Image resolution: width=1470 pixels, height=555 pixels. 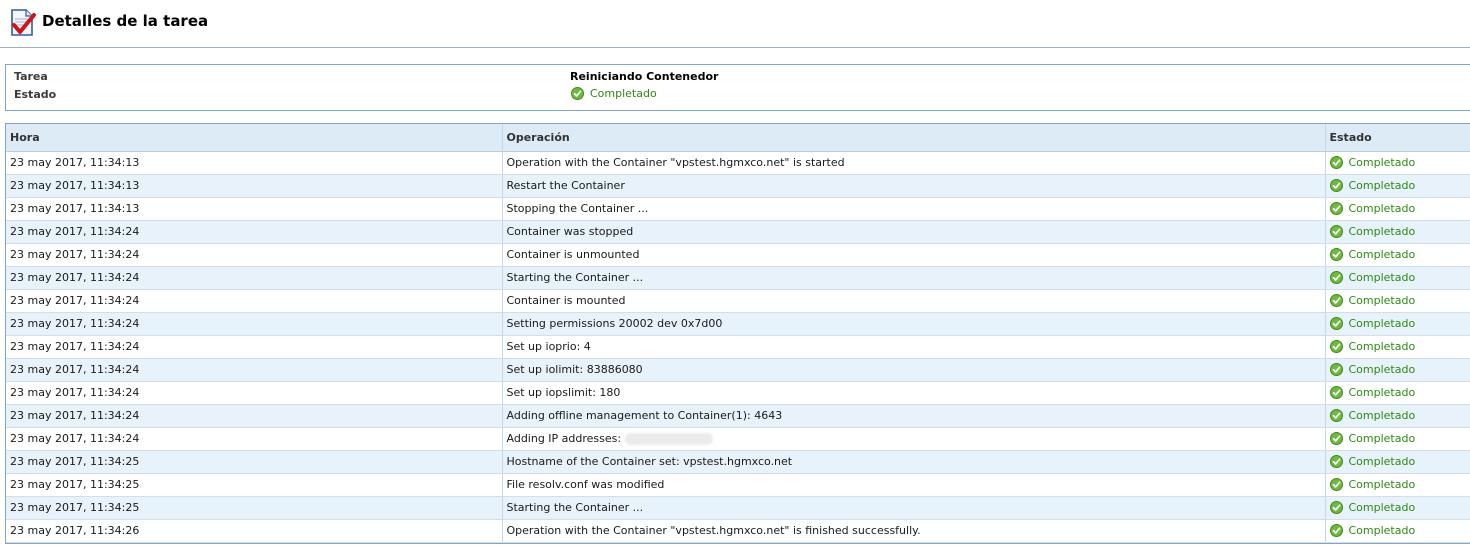 I want to click on operation-text: Container is mounted, so click(x=566, y=300).